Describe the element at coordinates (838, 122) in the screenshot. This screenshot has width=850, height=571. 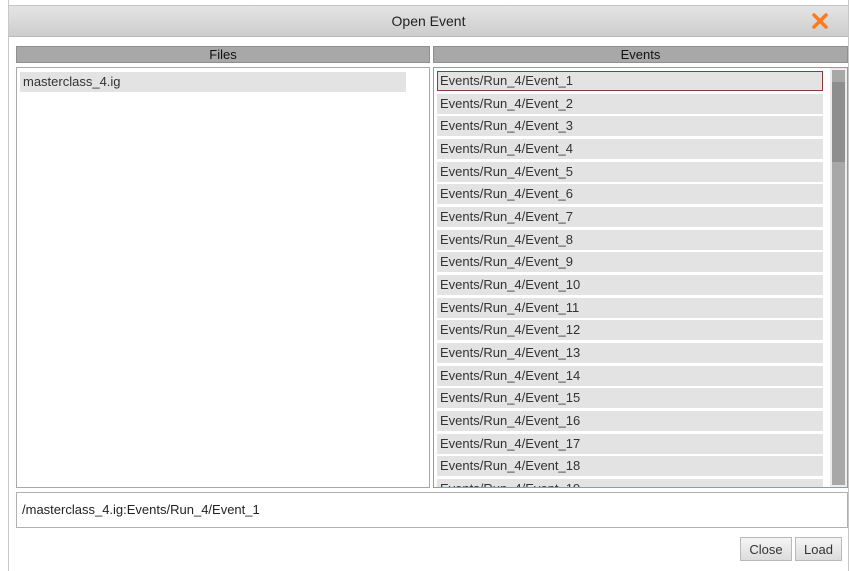
I see `scrollbar-thumb` at that location.